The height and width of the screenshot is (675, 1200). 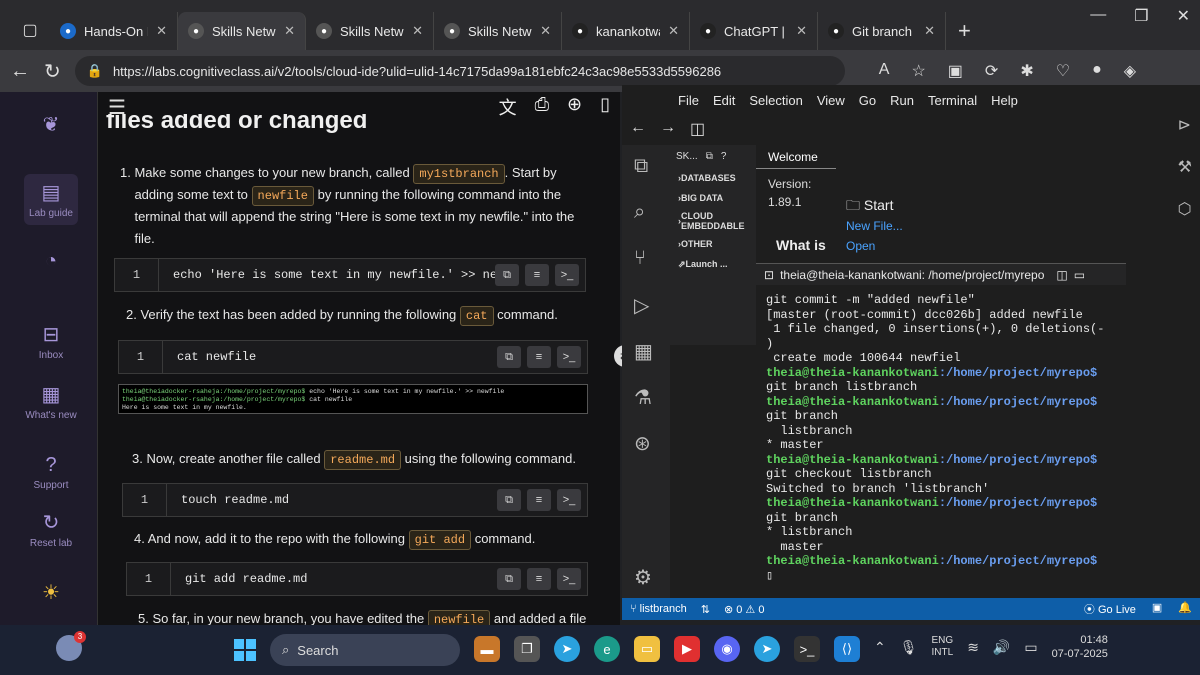 I want to click on terminal-app-icon: >_, so click(x=807, y=649).